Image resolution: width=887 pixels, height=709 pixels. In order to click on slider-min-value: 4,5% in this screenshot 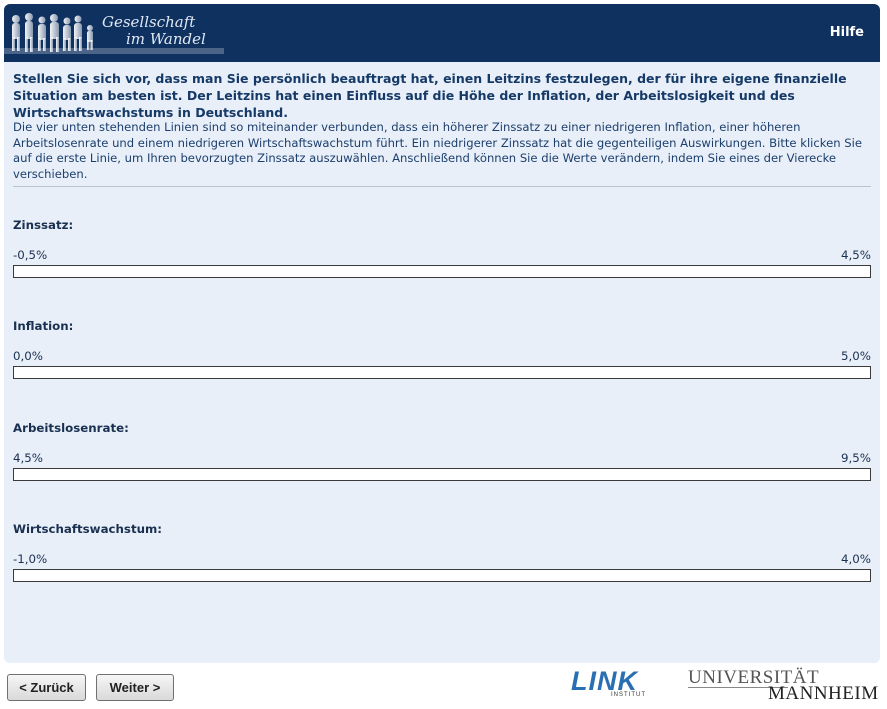, I will do `click(28, 458)`.